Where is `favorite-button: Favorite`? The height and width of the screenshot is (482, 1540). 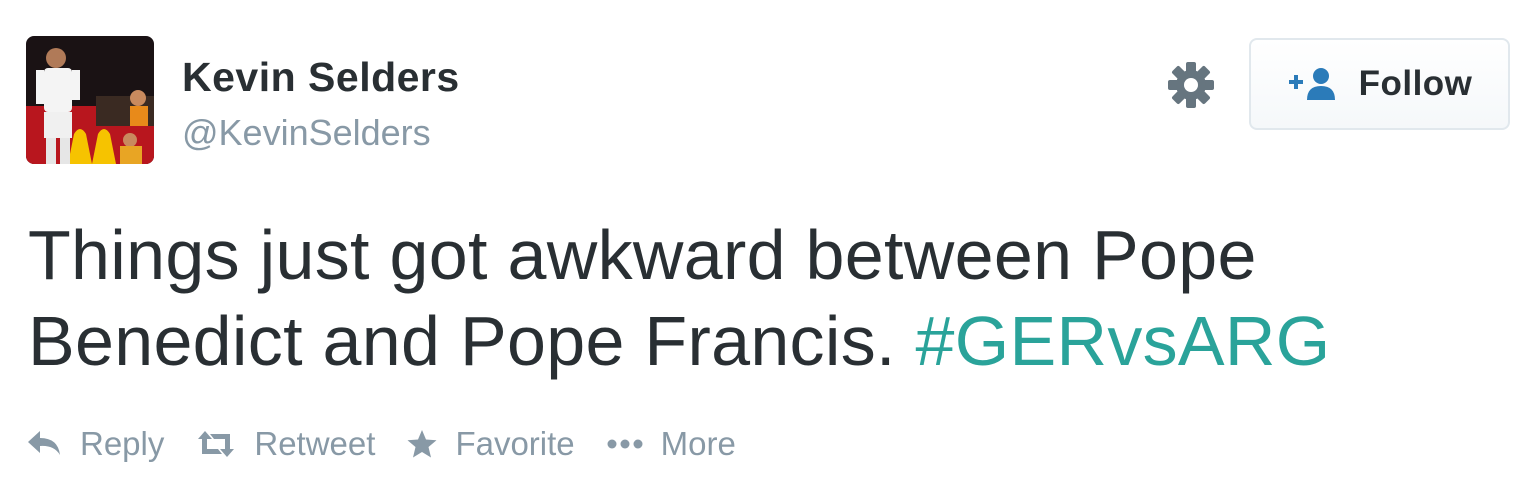 favorite-button: Favorite is located at coordinates (491, 444).